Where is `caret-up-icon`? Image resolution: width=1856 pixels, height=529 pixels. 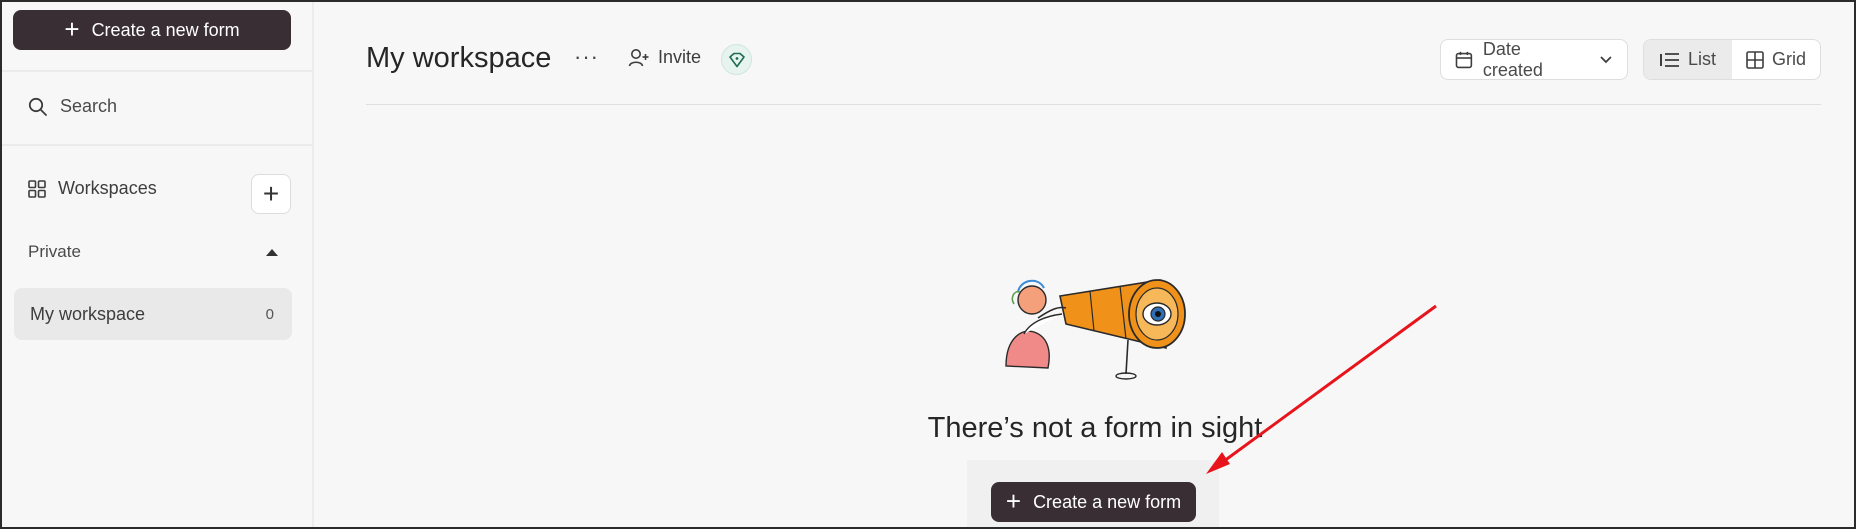
caret-up-icon is located at coordinates (272, 252).